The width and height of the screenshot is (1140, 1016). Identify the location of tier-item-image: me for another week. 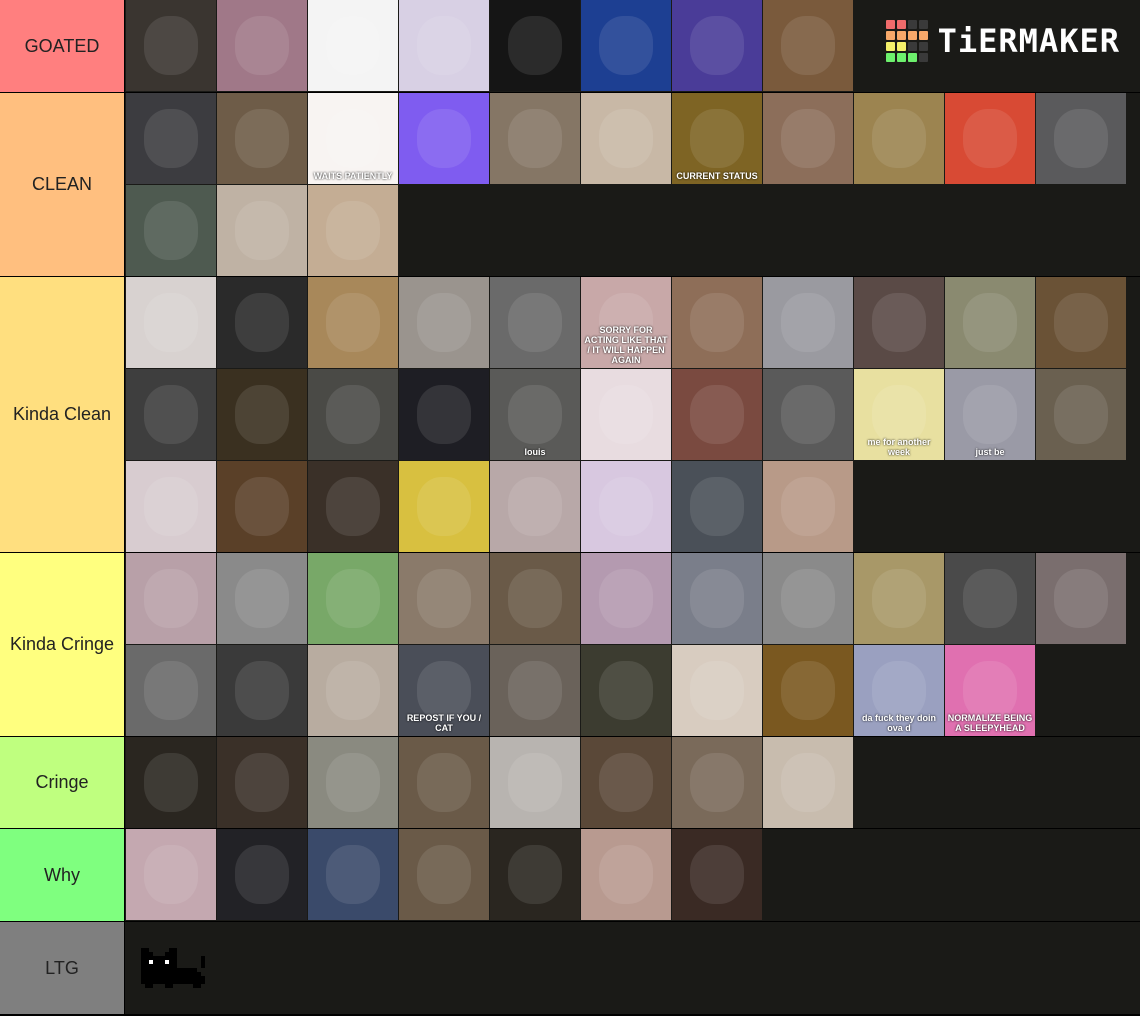
(899, 414).